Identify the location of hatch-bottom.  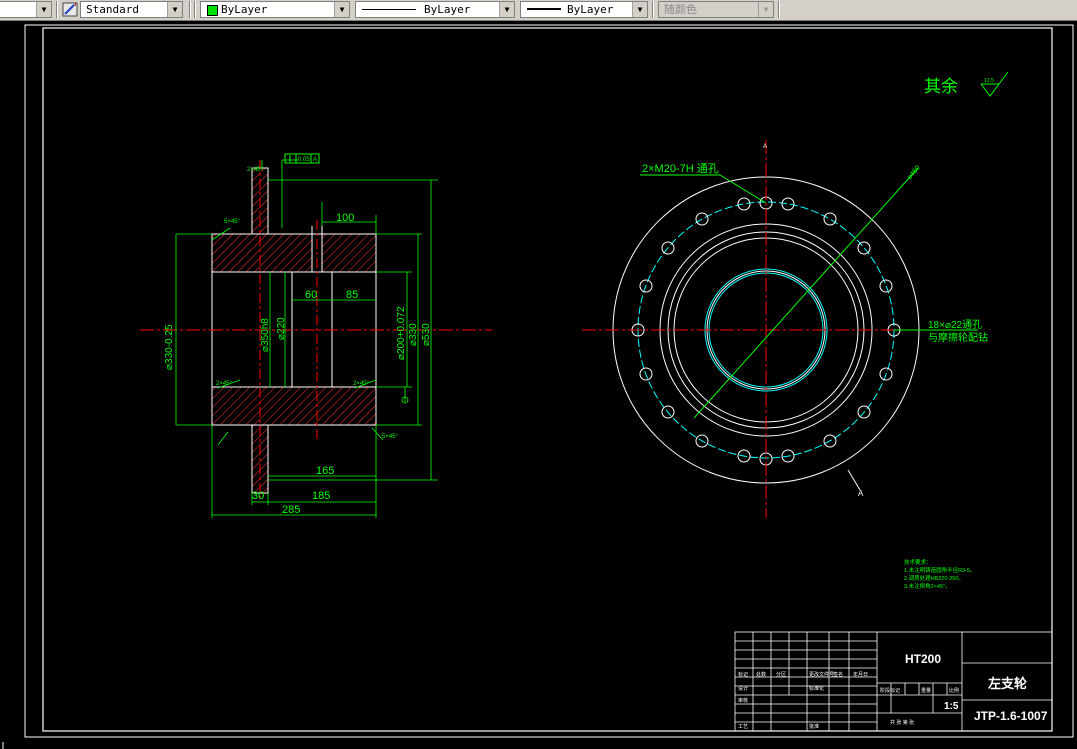
(294, 406).